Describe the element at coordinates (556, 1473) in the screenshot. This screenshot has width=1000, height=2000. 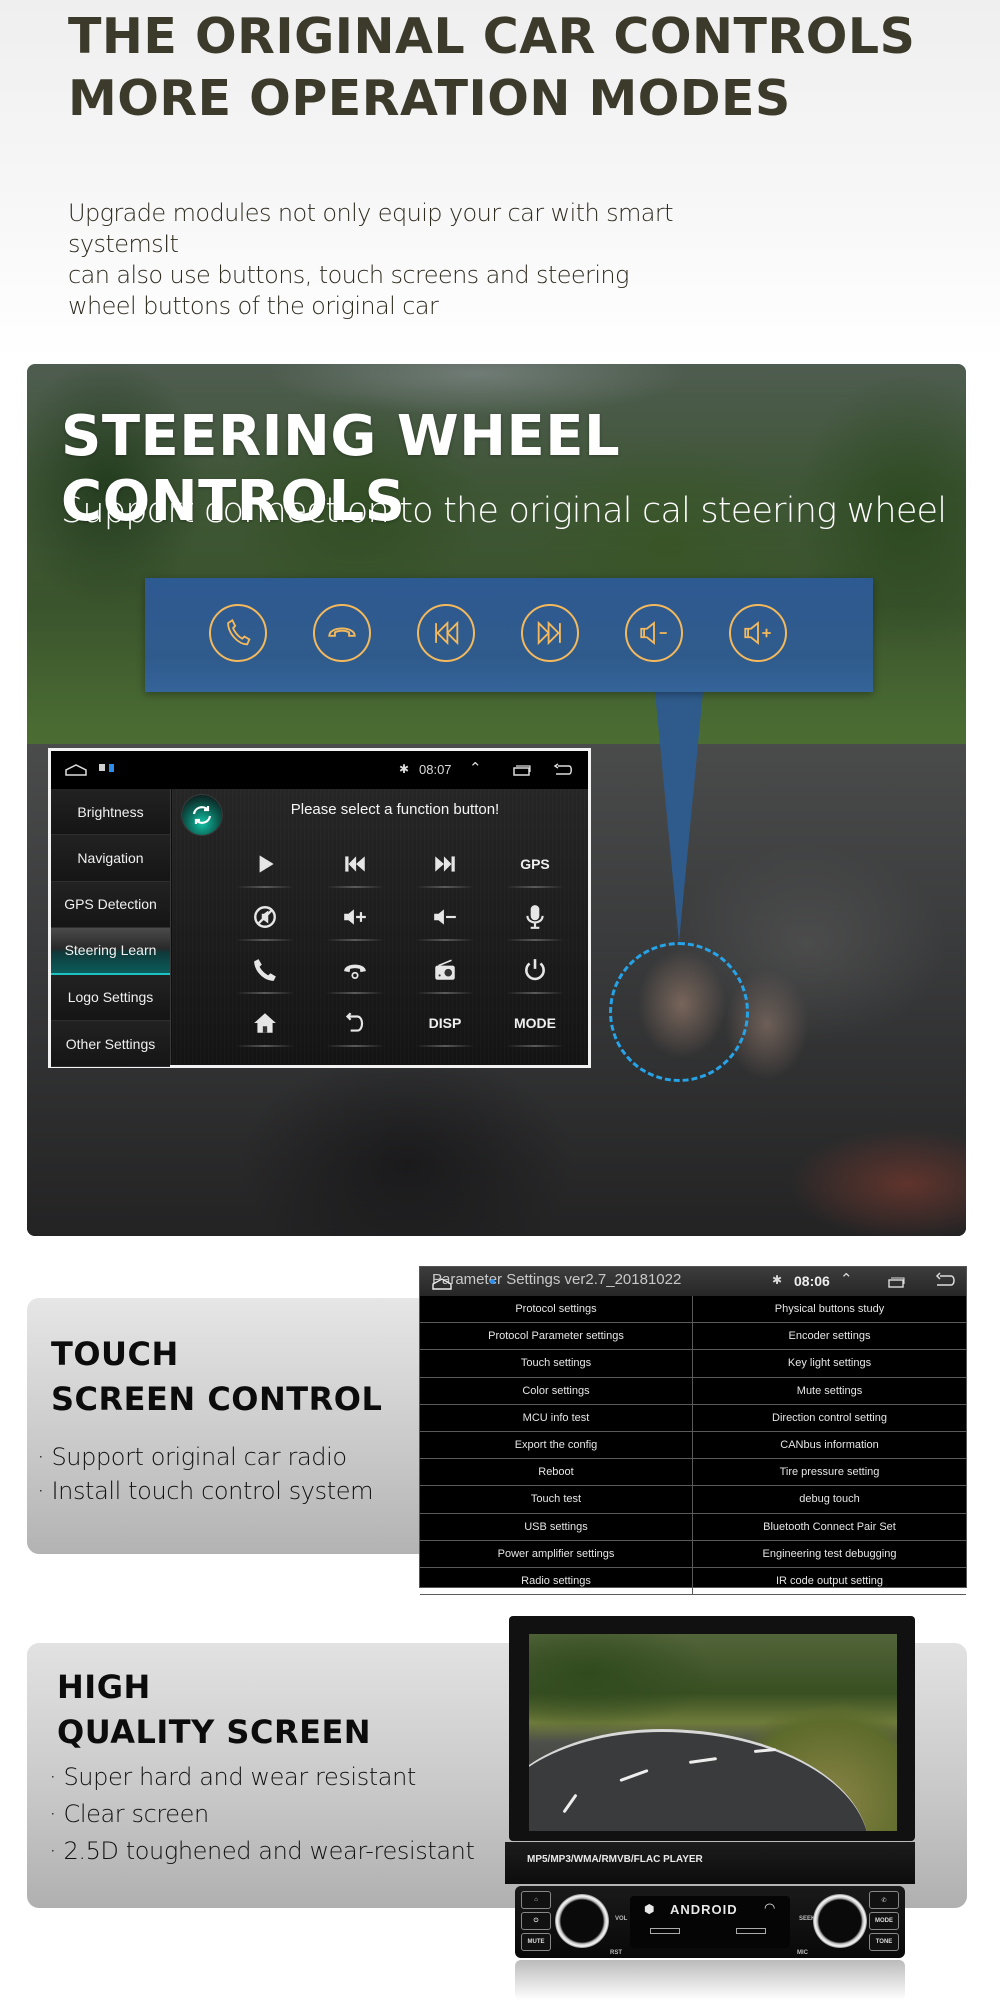
I see `param-reboot: Reboot` at that location.